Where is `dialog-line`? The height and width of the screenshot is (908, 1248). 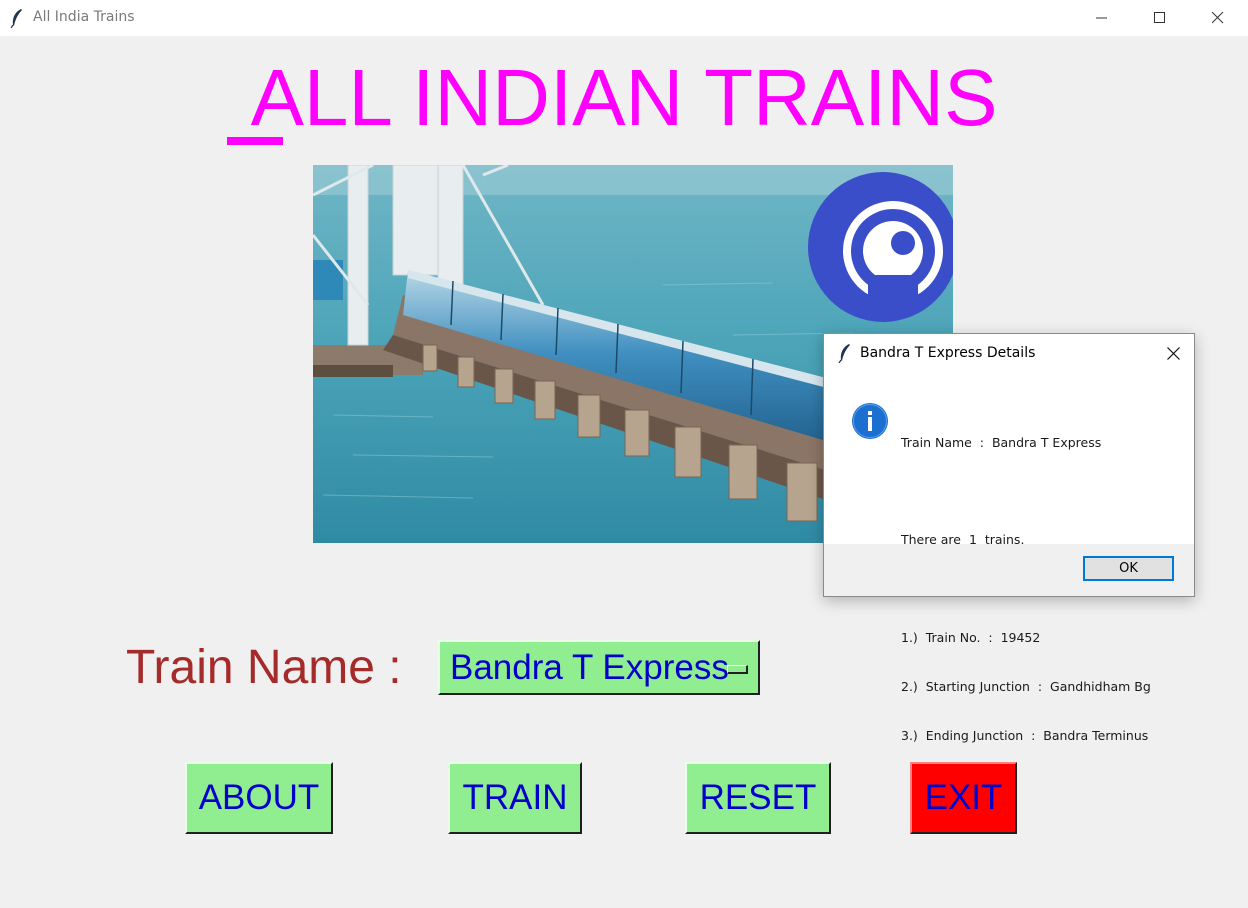 dialog-line is located at coordinates (1026, 491).